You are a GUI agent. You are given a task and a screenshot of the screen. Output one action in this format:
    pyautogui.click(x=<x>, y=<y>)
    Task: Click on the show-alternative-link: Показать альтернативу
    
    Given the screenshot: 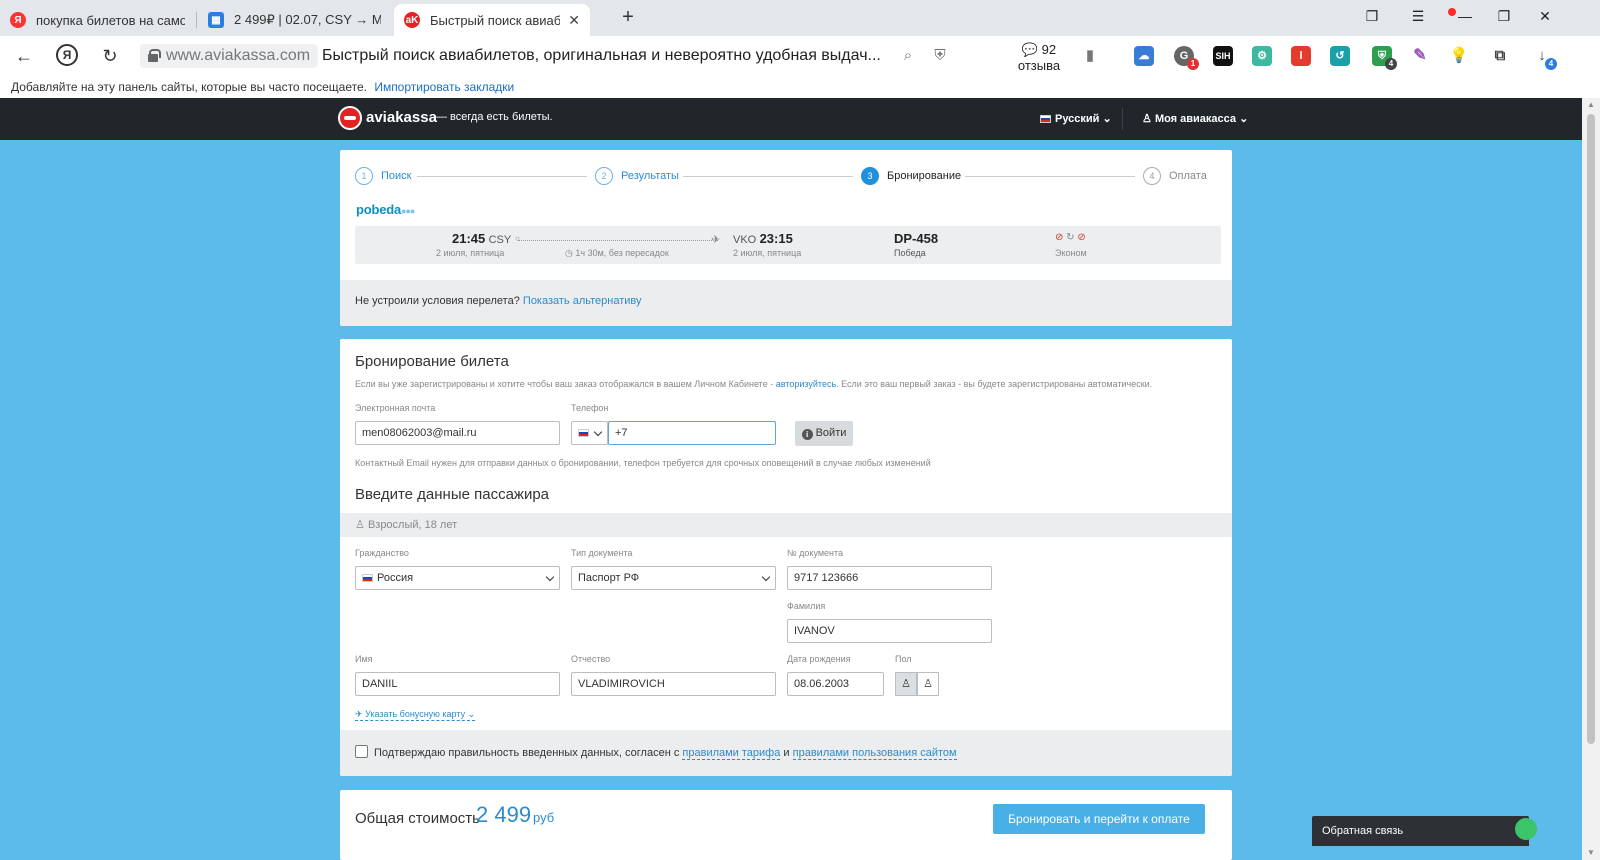 What is the action you would take?
    pyautogui.click(x=582, y=301)
    